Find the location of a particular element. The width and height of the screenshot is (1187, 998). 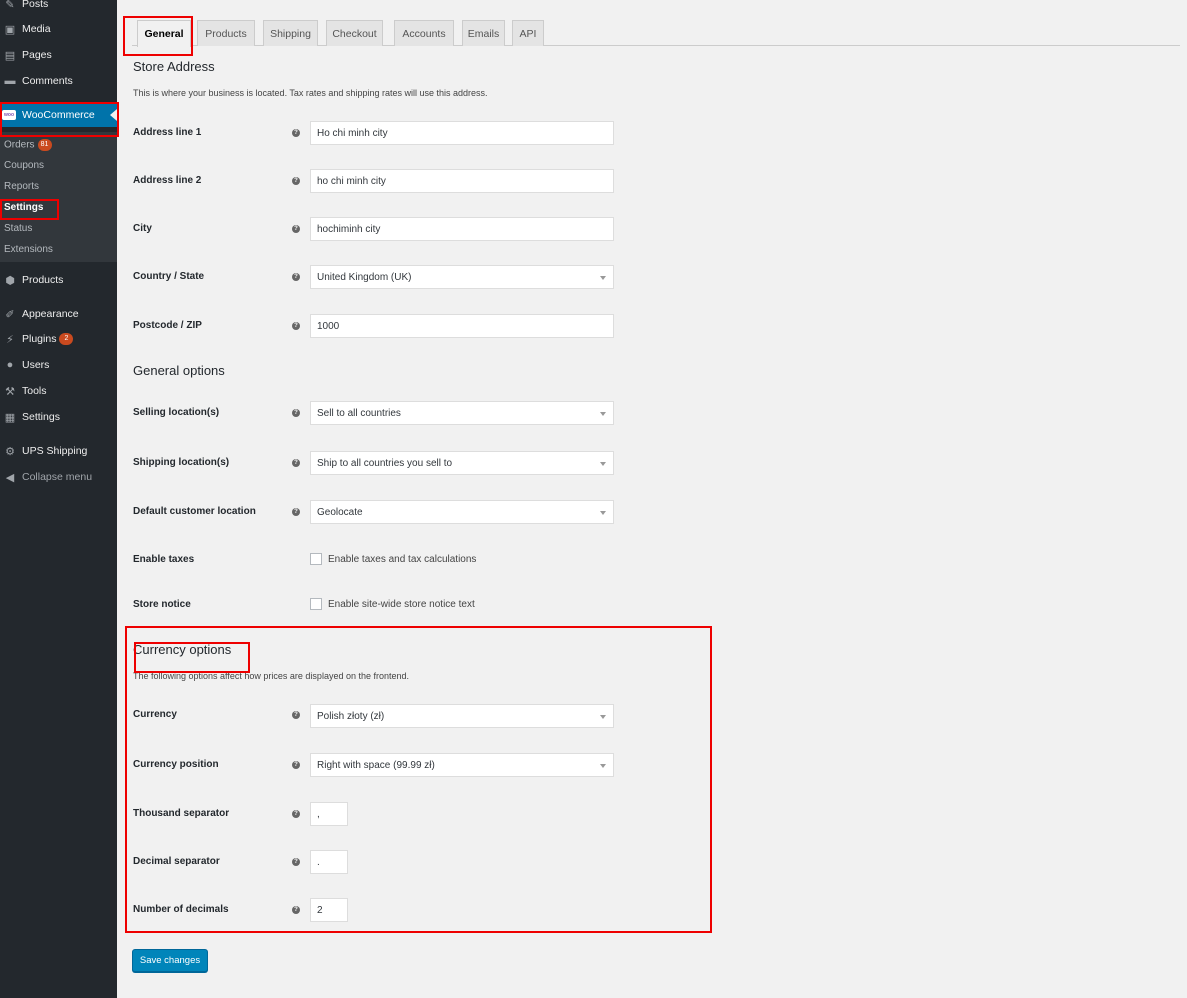

select-value: Ship to all countries you sell to is located at coordinates (385, 463).